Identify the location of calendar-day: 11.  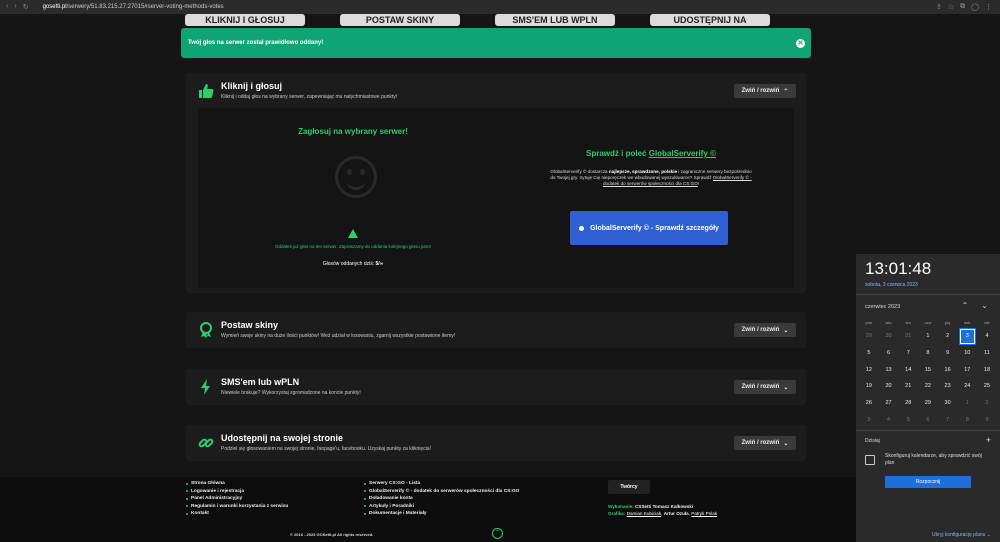
(987, 353).